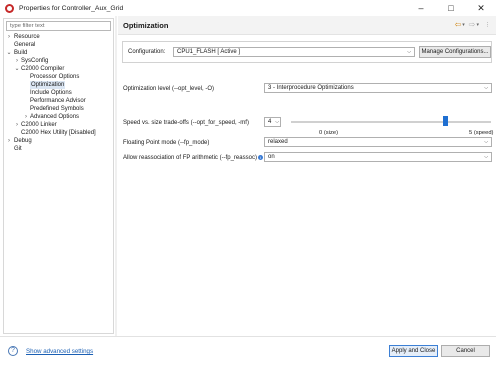 This screenshot has height=365, width=496. What do you see at coordinates (58, 37) in the screenshot?
I see `tree-item: › Resource` at bounding box center [58, 37].